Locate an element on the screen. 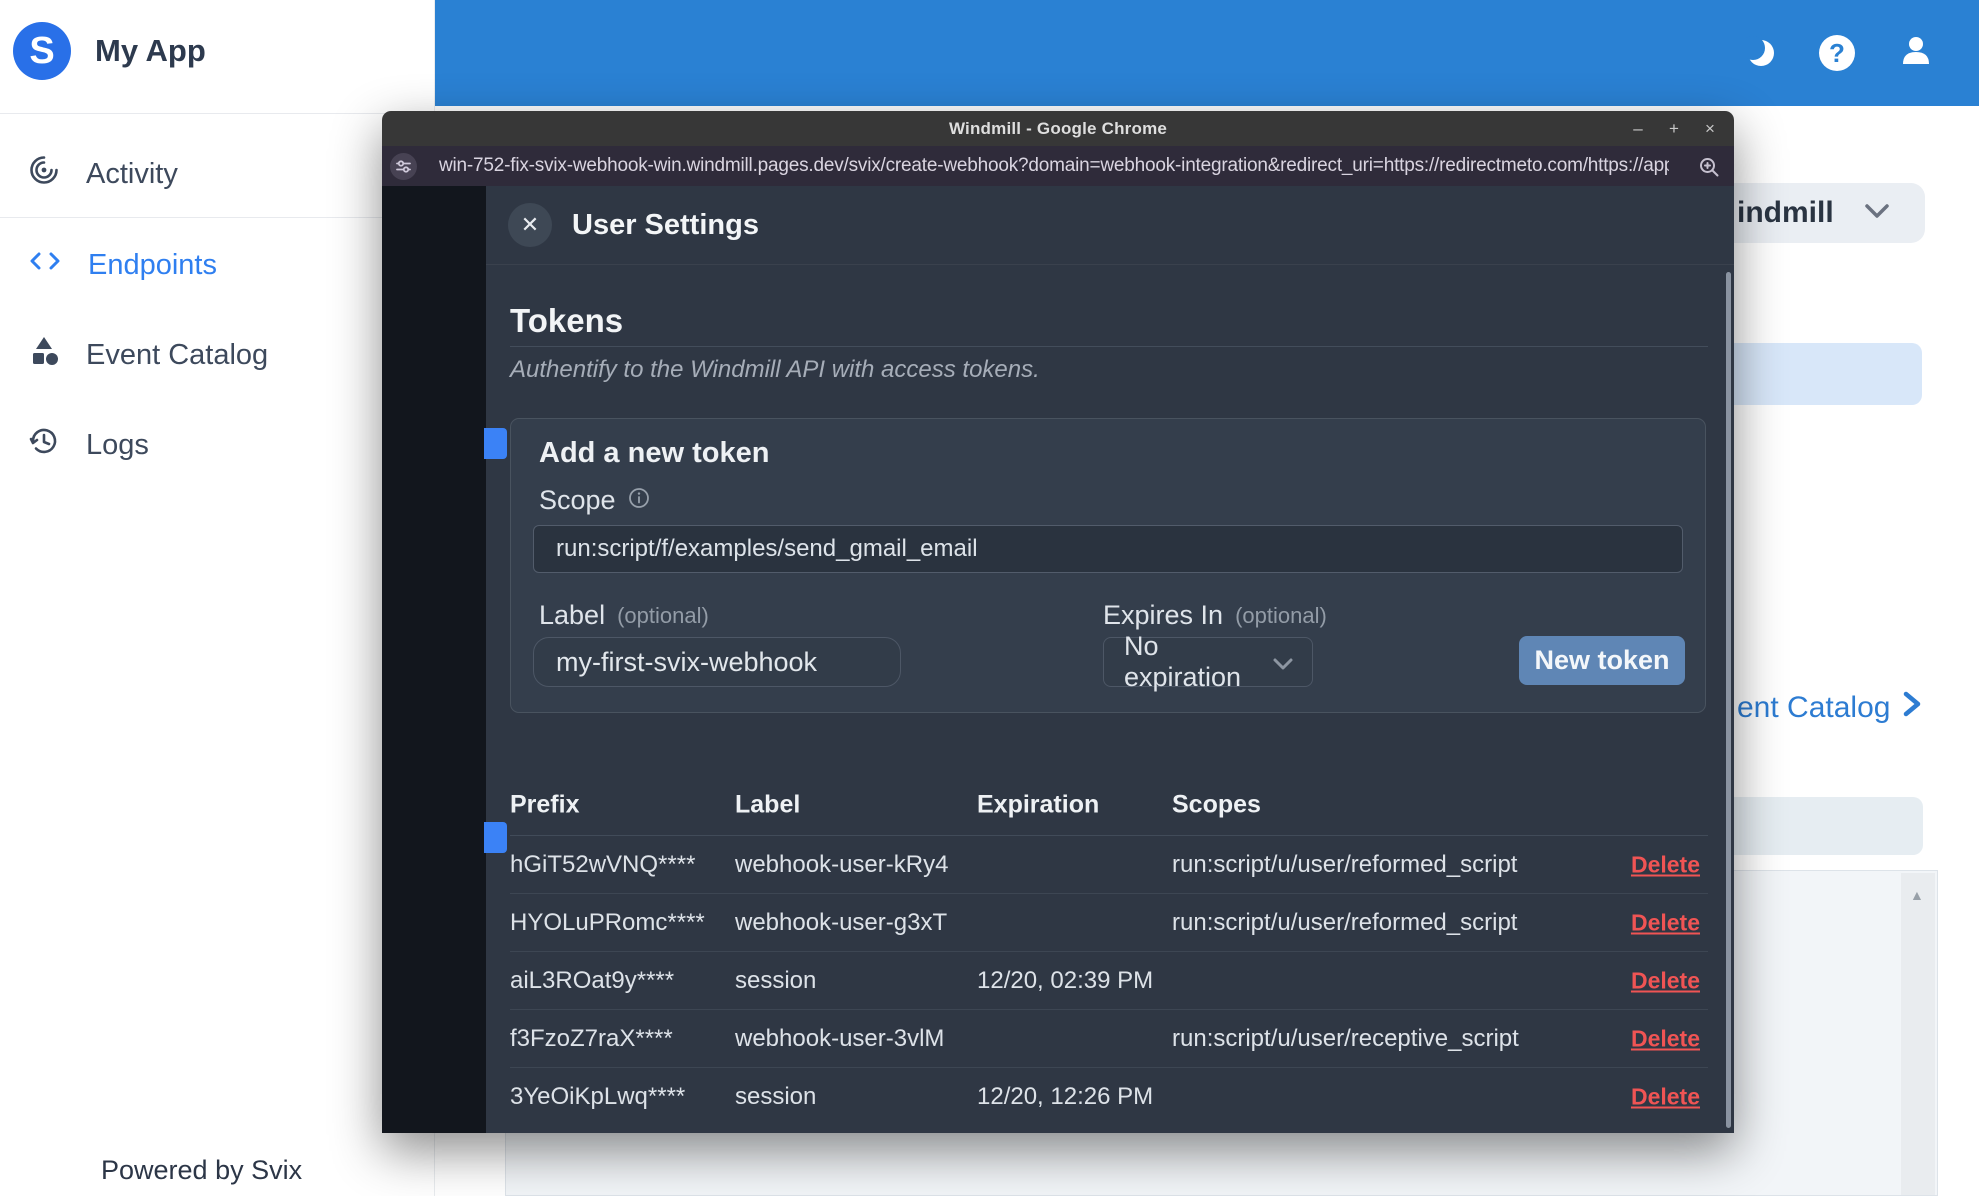  scope-input: run:script/f/examples/send_gmail_email is located at coordinates (1108, 549).